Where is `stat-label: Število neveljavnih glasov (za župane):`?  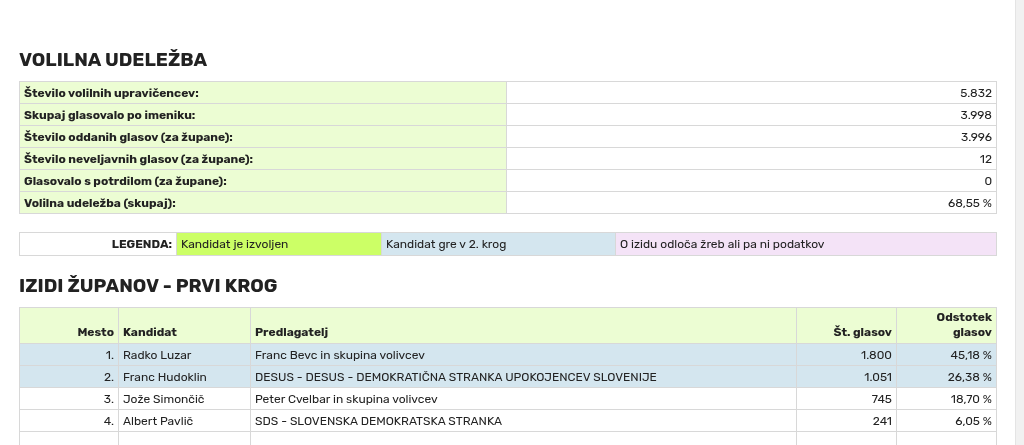 stat-label: Število neveljavnih glasov (za župane): is located at coordinates (263, 158).